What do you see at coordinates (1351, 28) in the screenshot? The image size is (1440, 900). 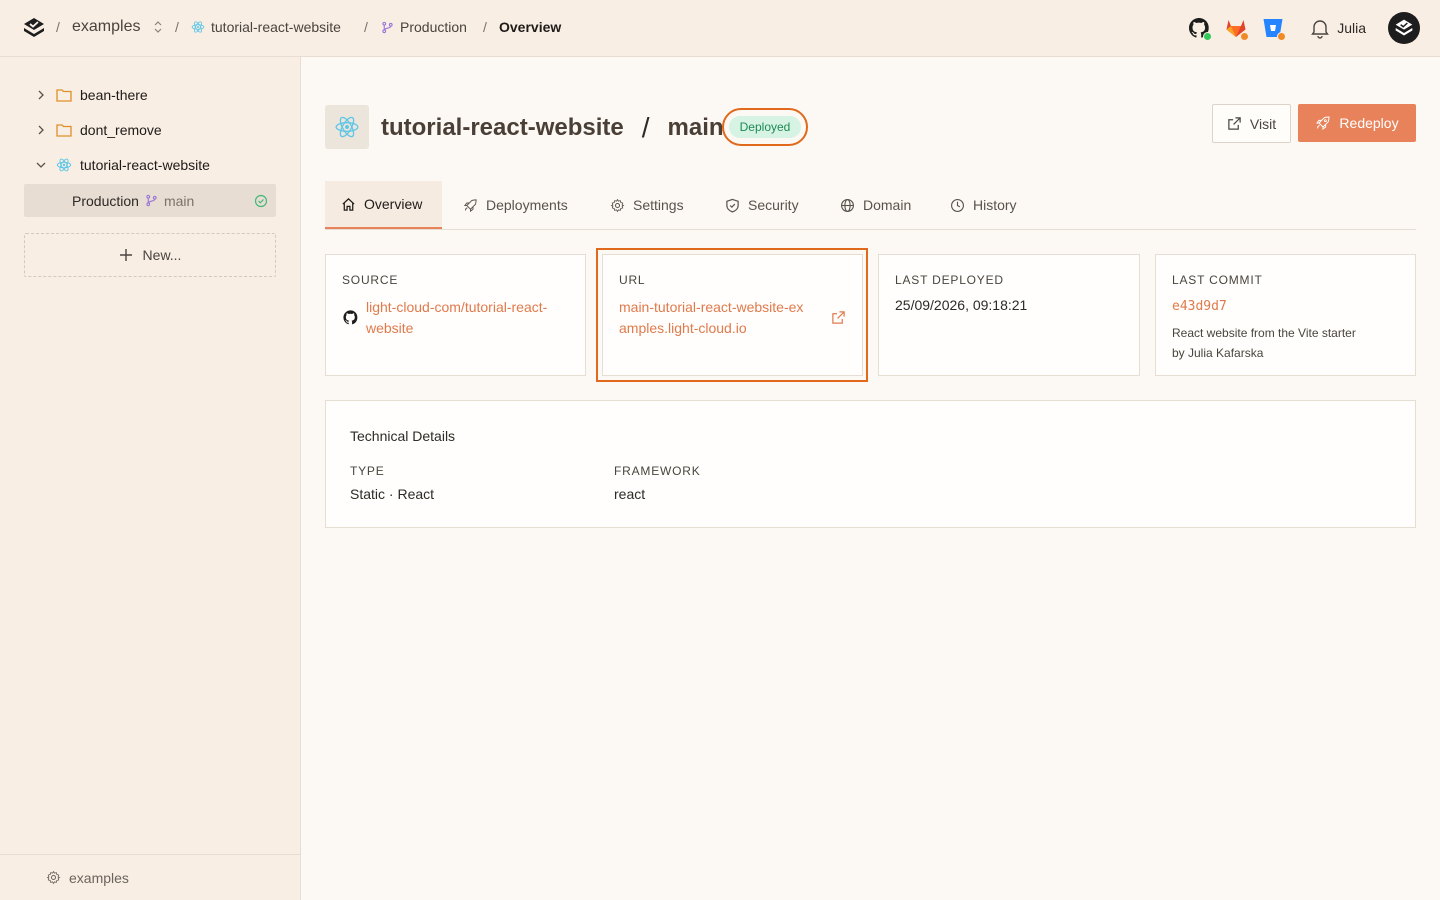 I see `user-name: Julia` at bounding box center [1351, 28].